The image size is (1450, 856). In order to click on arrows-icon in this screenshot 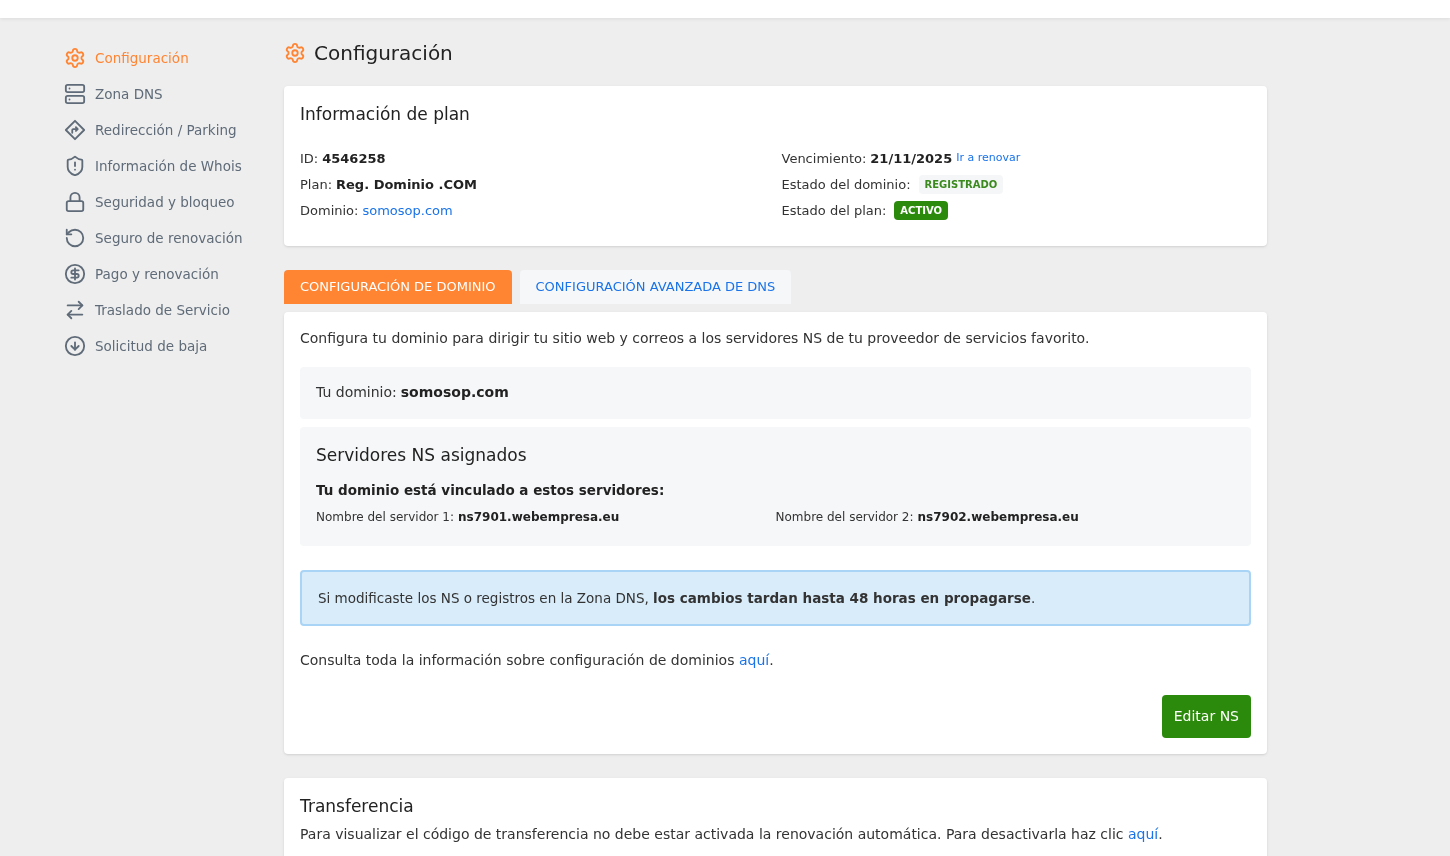, I will do `click(75, 310)`.